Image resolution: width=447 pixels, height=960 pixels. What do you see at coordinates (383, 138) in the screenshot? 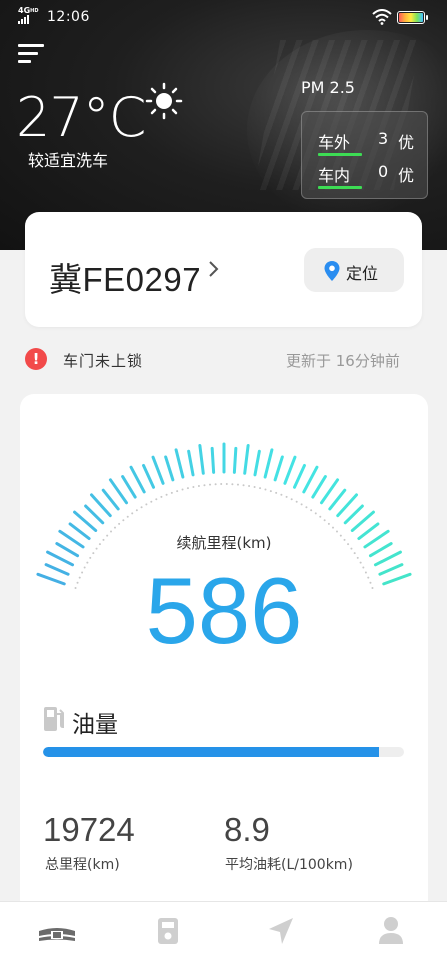
I see `pm25-outside-value: 3` at bounding box center [383, 138].